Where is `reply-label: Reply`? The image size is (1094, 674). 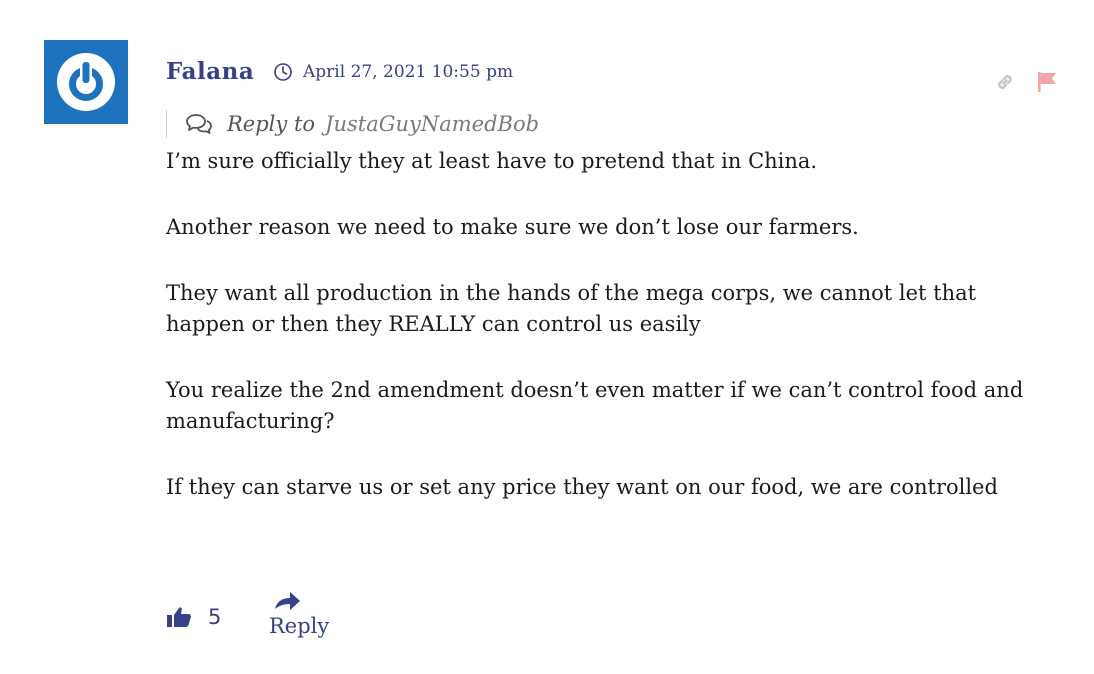 reply-label: Reply is located at coordinates (299, 626).